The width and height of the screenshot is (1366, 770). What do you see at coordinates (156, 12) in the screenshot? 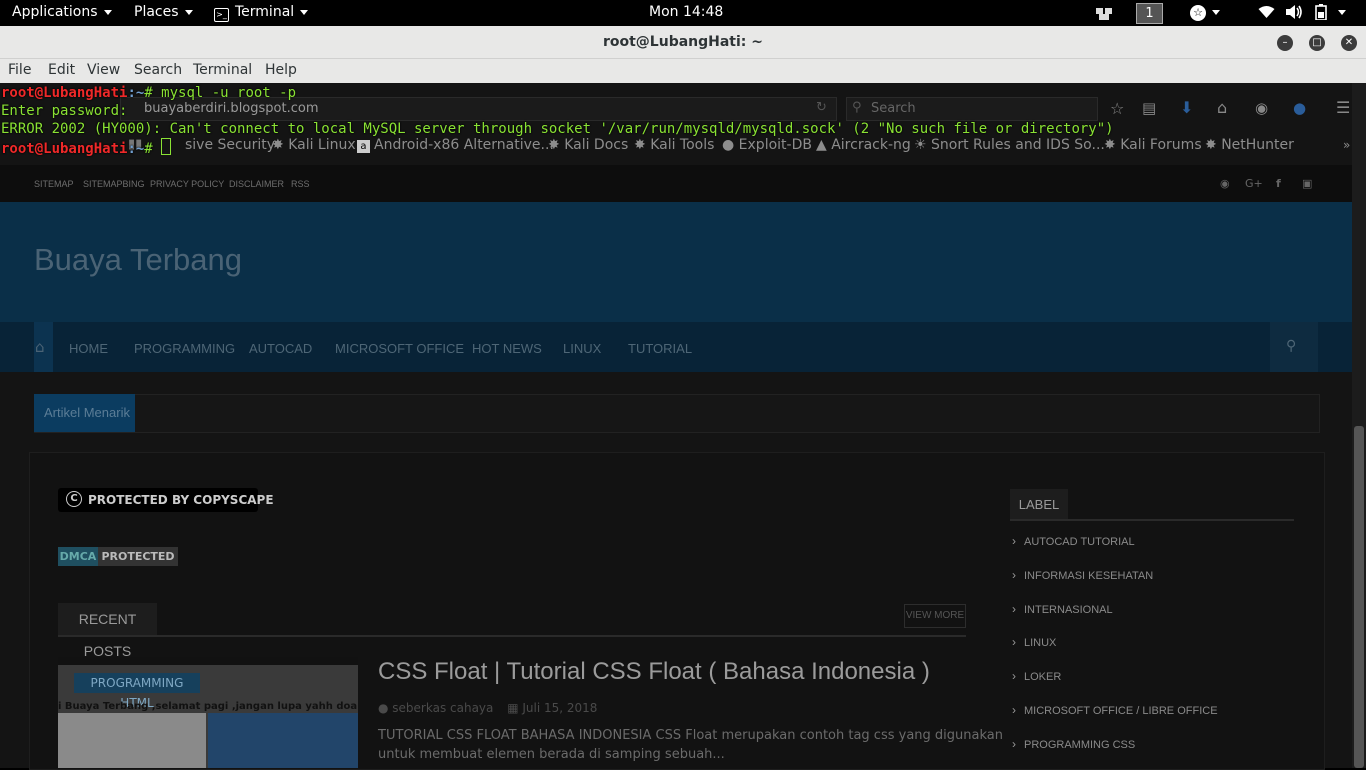
I see `places-label: Places` at bounding box center [156, 12].